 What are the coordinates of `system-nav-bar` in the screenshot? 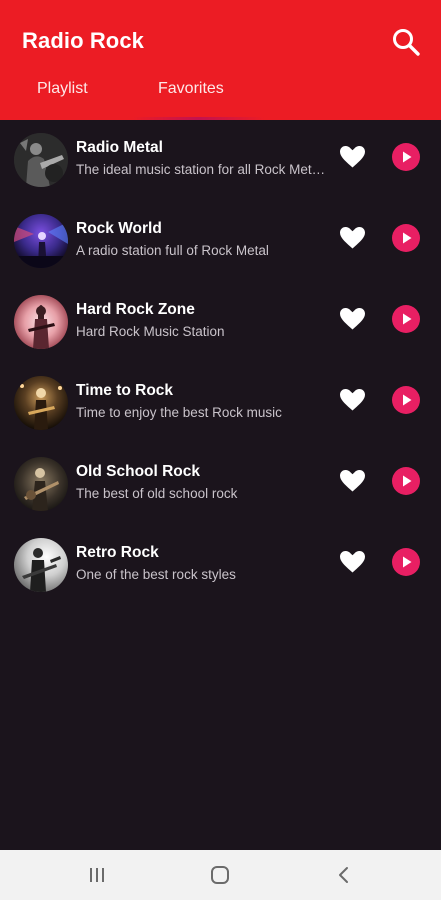 It's located at (220, 875).